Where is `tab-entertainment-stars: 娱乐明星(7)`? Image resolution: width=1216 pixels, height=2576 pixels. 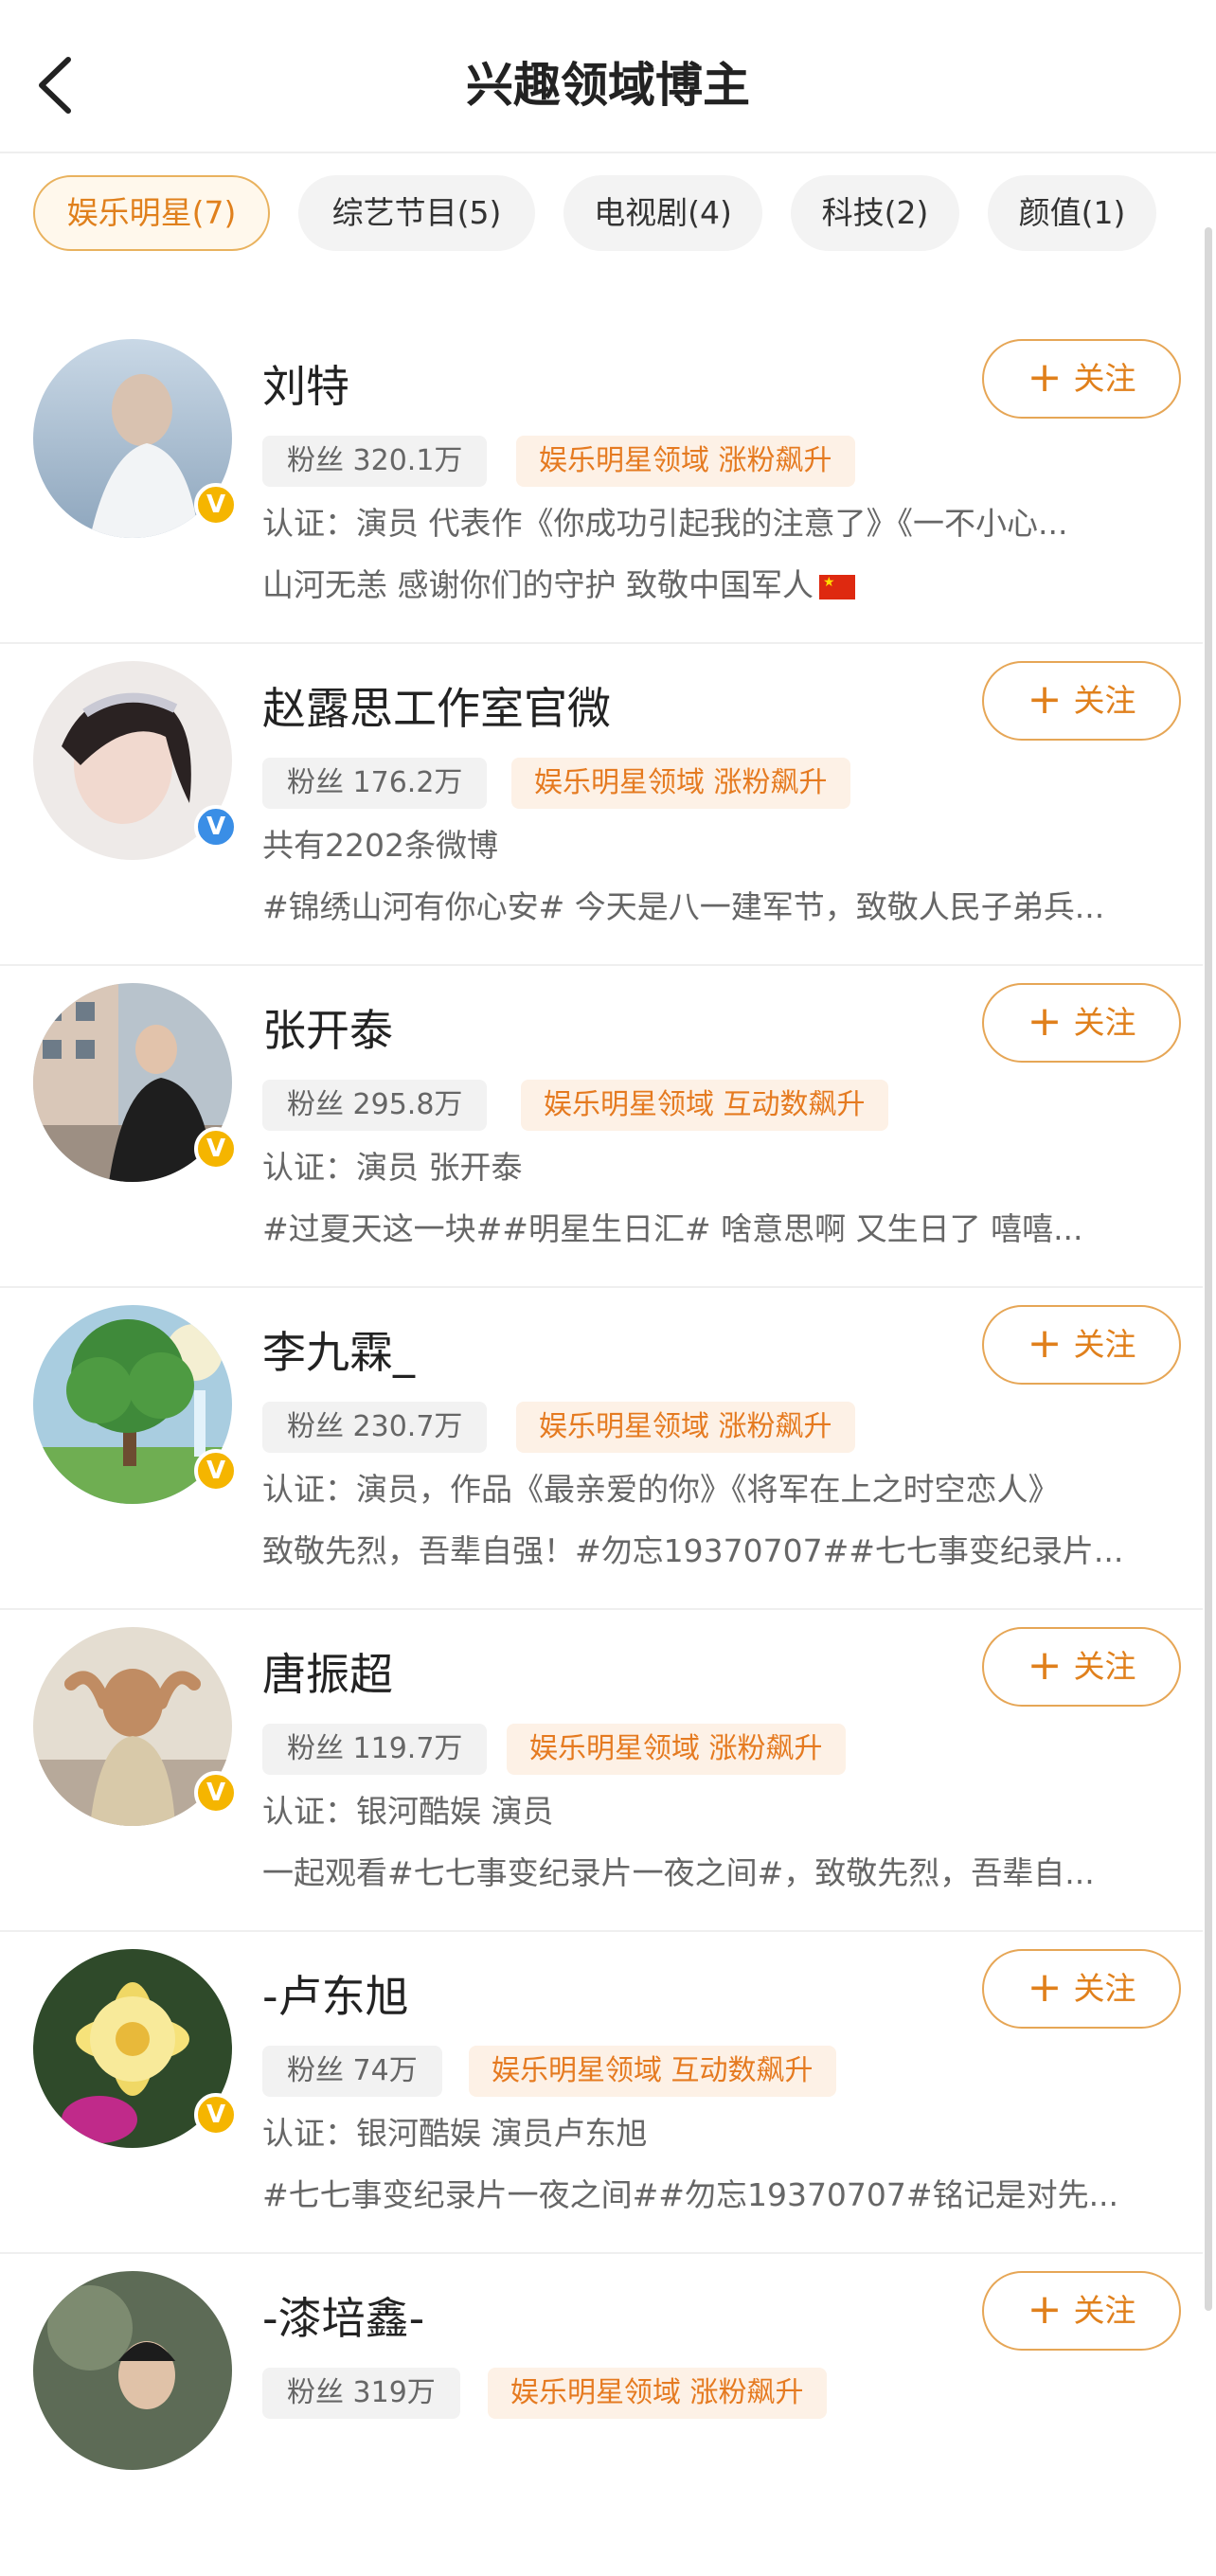 tab-entertainment-stars: 娱乐明星(7) is located at coordinates (151, 213).